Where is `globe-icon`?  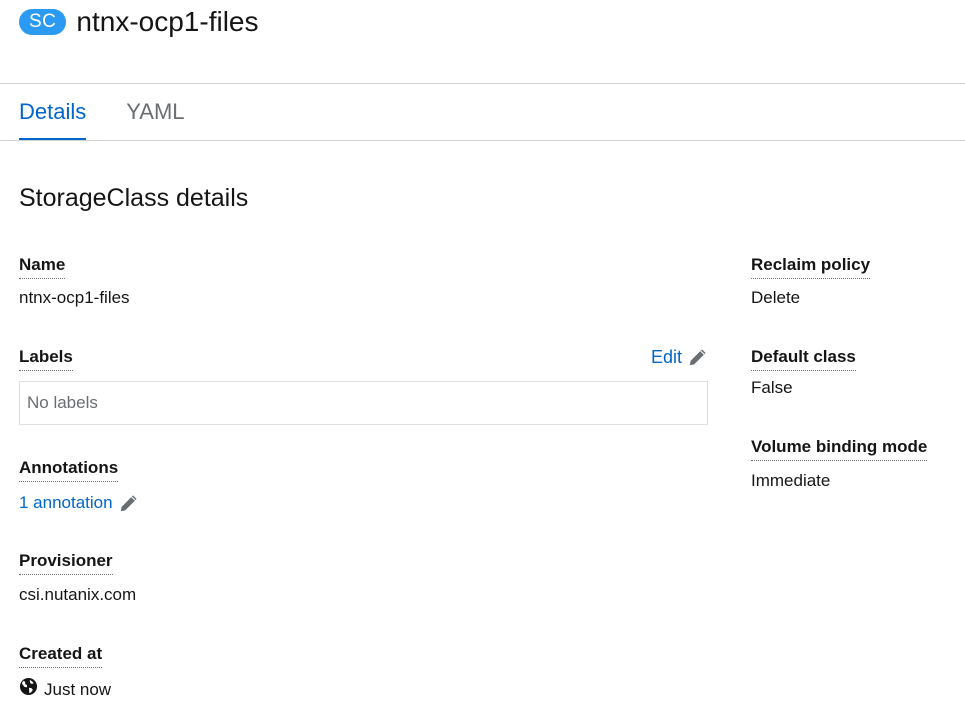
globe-icon is located at coordinates (28, 689).